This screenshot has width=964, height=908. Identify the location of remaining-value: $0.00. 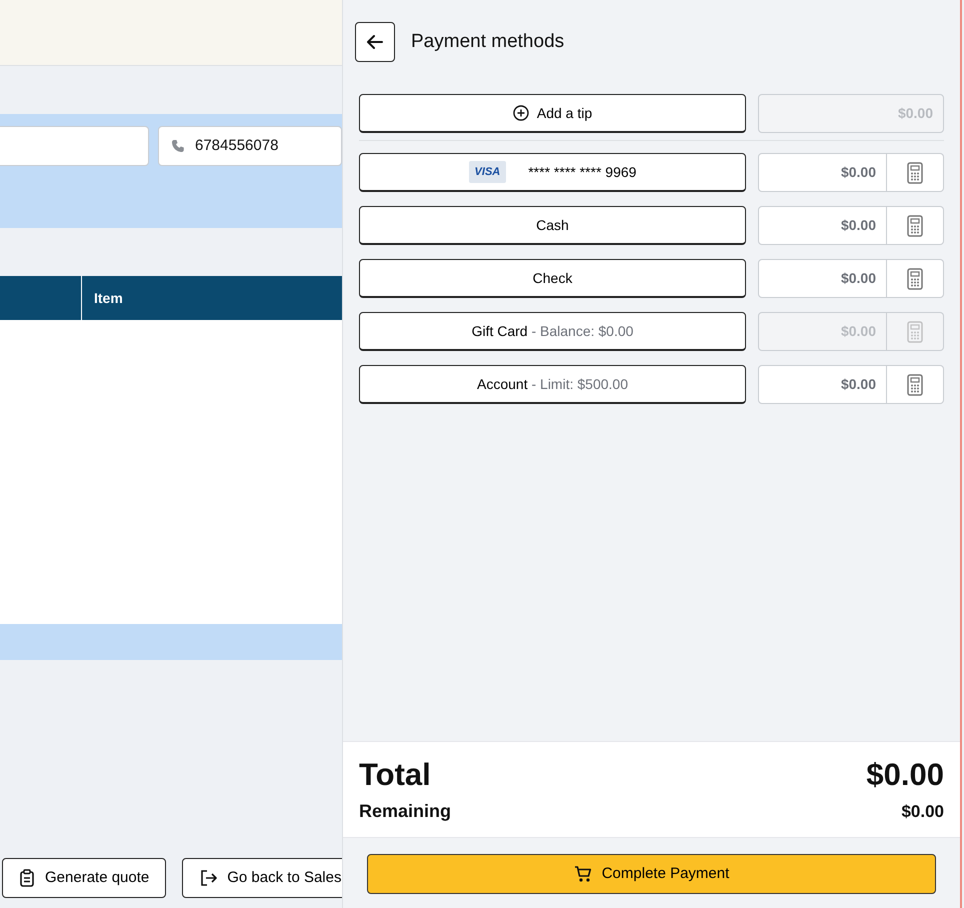
(922, 811).